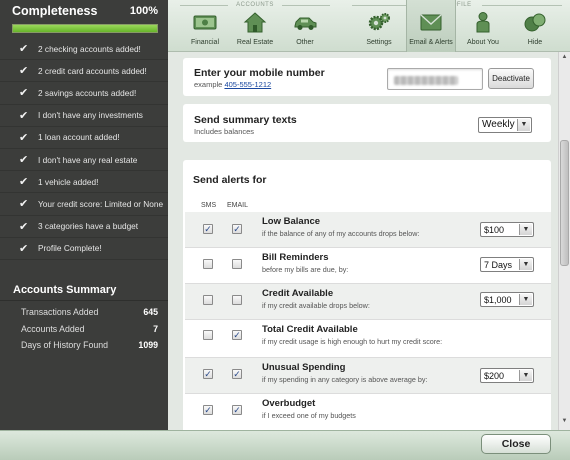 Image resolution: width=570 pixels, height=460 pixels. What do you see at coordinates (79, 137) in the screenshot?
I see `checklist-item-text: 1 loan account added!` at bounding box center [79, 137].